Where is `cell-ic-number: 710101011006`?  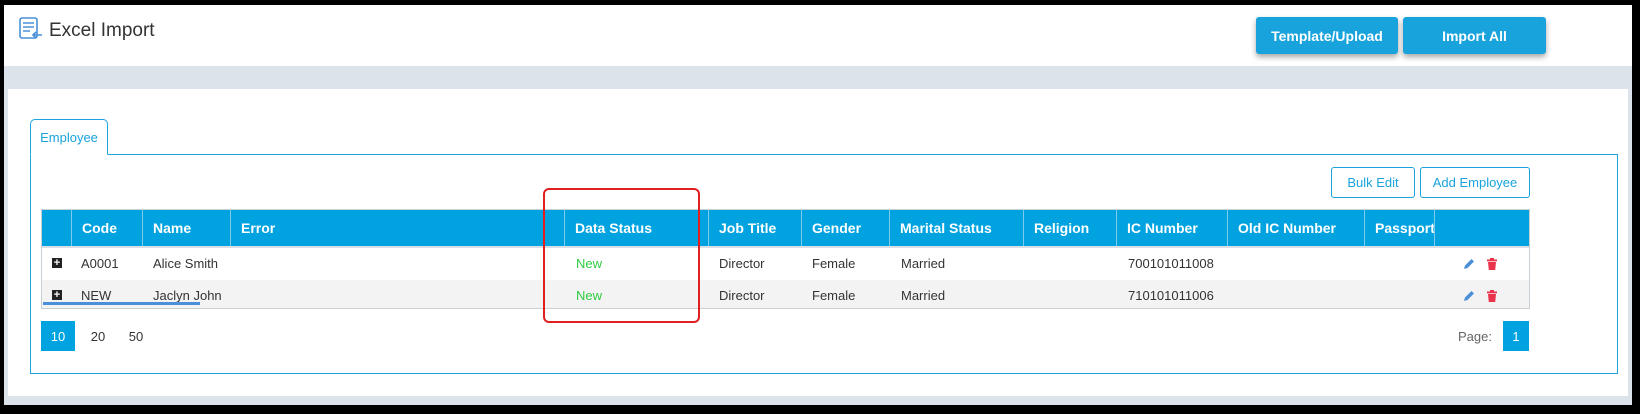 cell-ic-number: 710101011006 is located at coordinates (1171, 295).